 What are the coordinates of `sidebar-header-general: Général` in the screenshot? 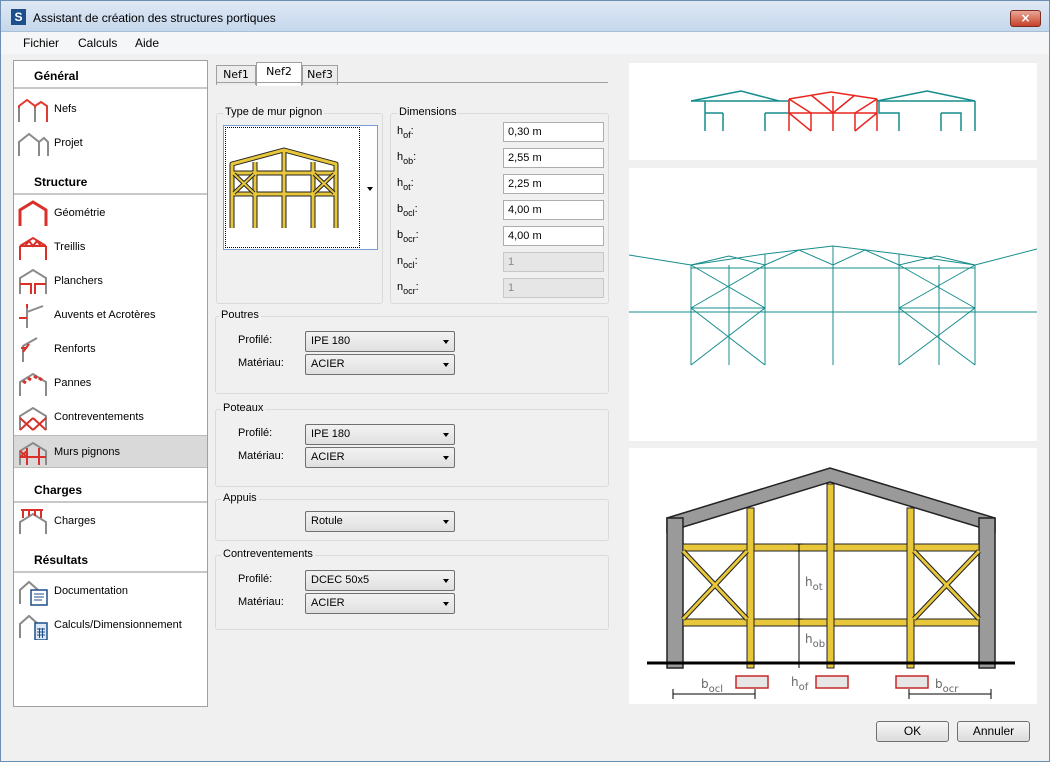 It's located at (110, 75).